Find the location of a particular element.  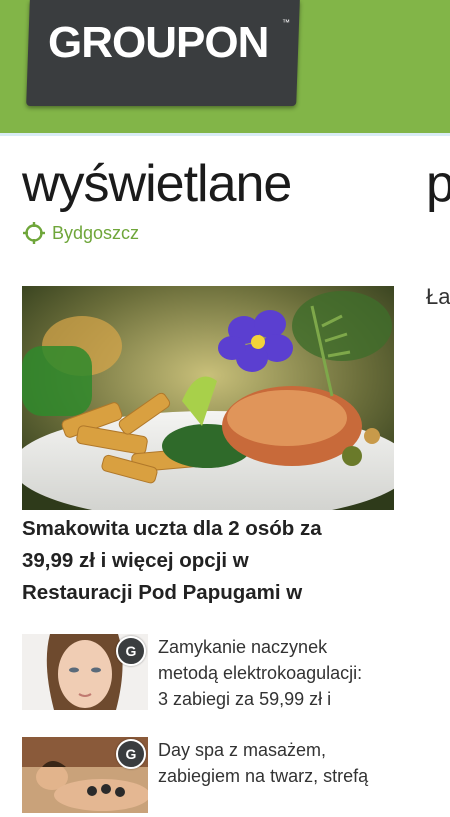

next-pane-text: Ła is located at coordinates (438, 296).